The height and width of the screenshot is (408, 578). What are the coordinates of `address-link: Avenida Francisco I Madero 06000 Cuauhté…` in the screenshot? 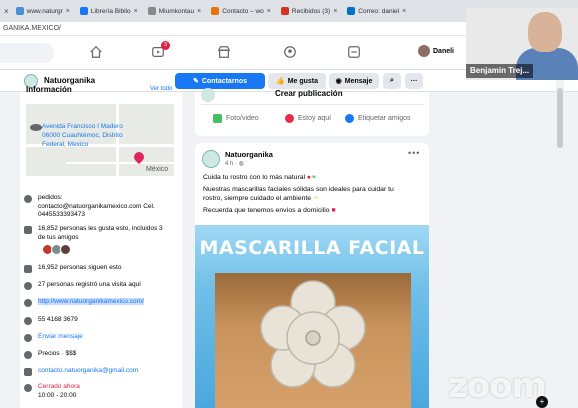 It's located at (80, 135).